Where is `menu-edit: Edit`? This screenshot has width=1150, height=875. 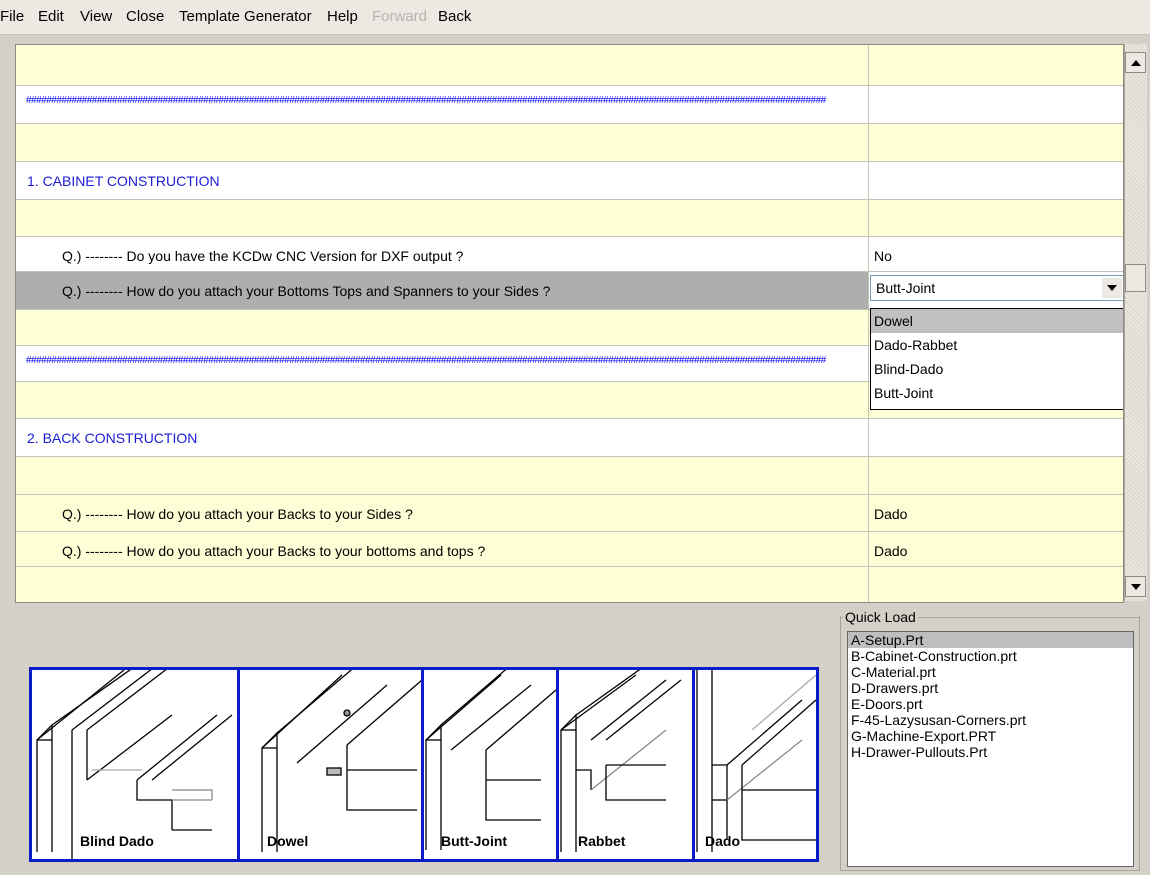
menu-edit: Edit is located at coordinates (51, 16).